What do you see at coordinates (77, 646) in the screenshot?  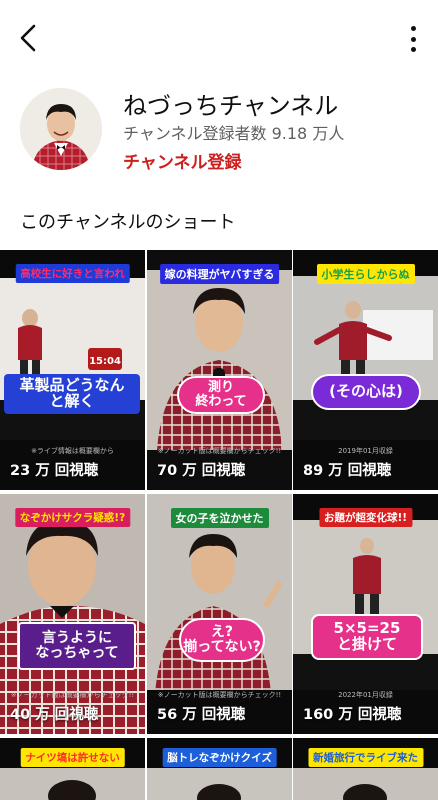 I see `short-overlay-text: 言うように なっちゃって` at bounding box center [77, 646].